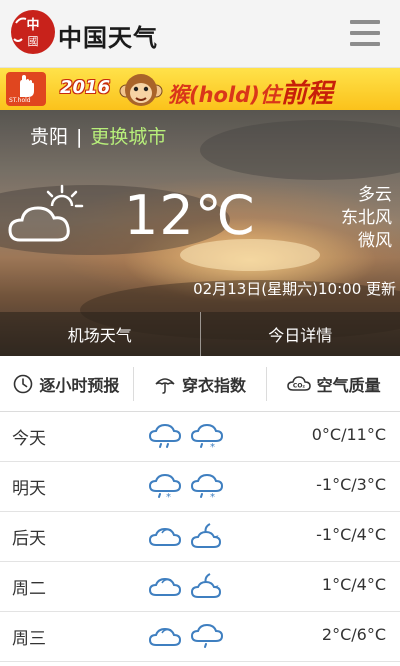  Describe the element at coordinates (348, 434) in the screenshot. I see `forecast-range: 0°C/11°C` at that location.